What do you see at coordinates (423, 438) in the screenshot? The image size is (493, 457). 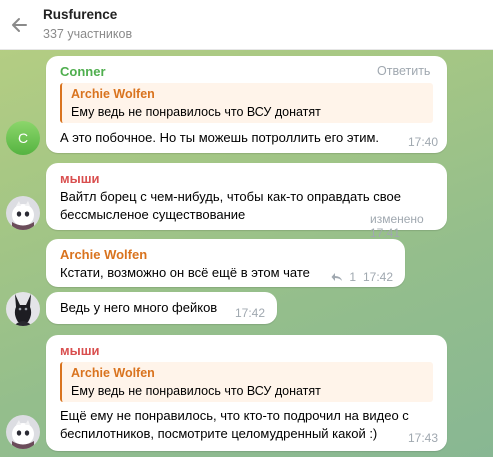 I see `message-time: 17:43` at bounding box center [423, 438].